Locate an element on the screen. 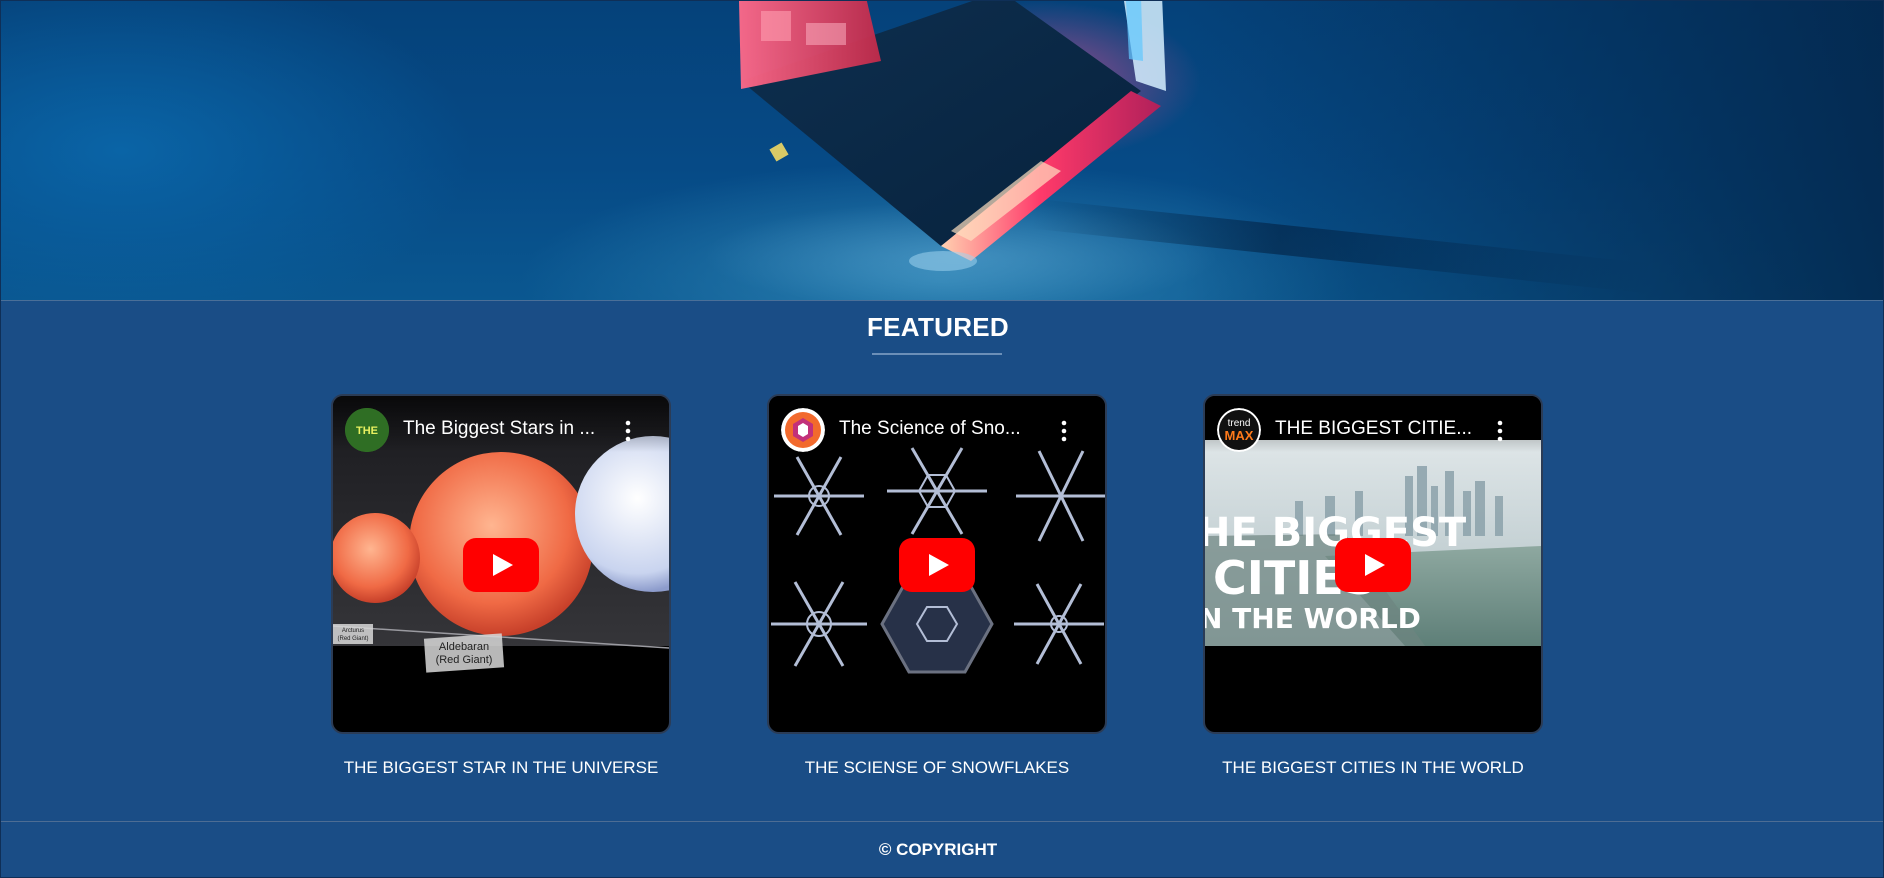  thumb-label-arcturus: Arcturus is located at coordinates (353, 631).